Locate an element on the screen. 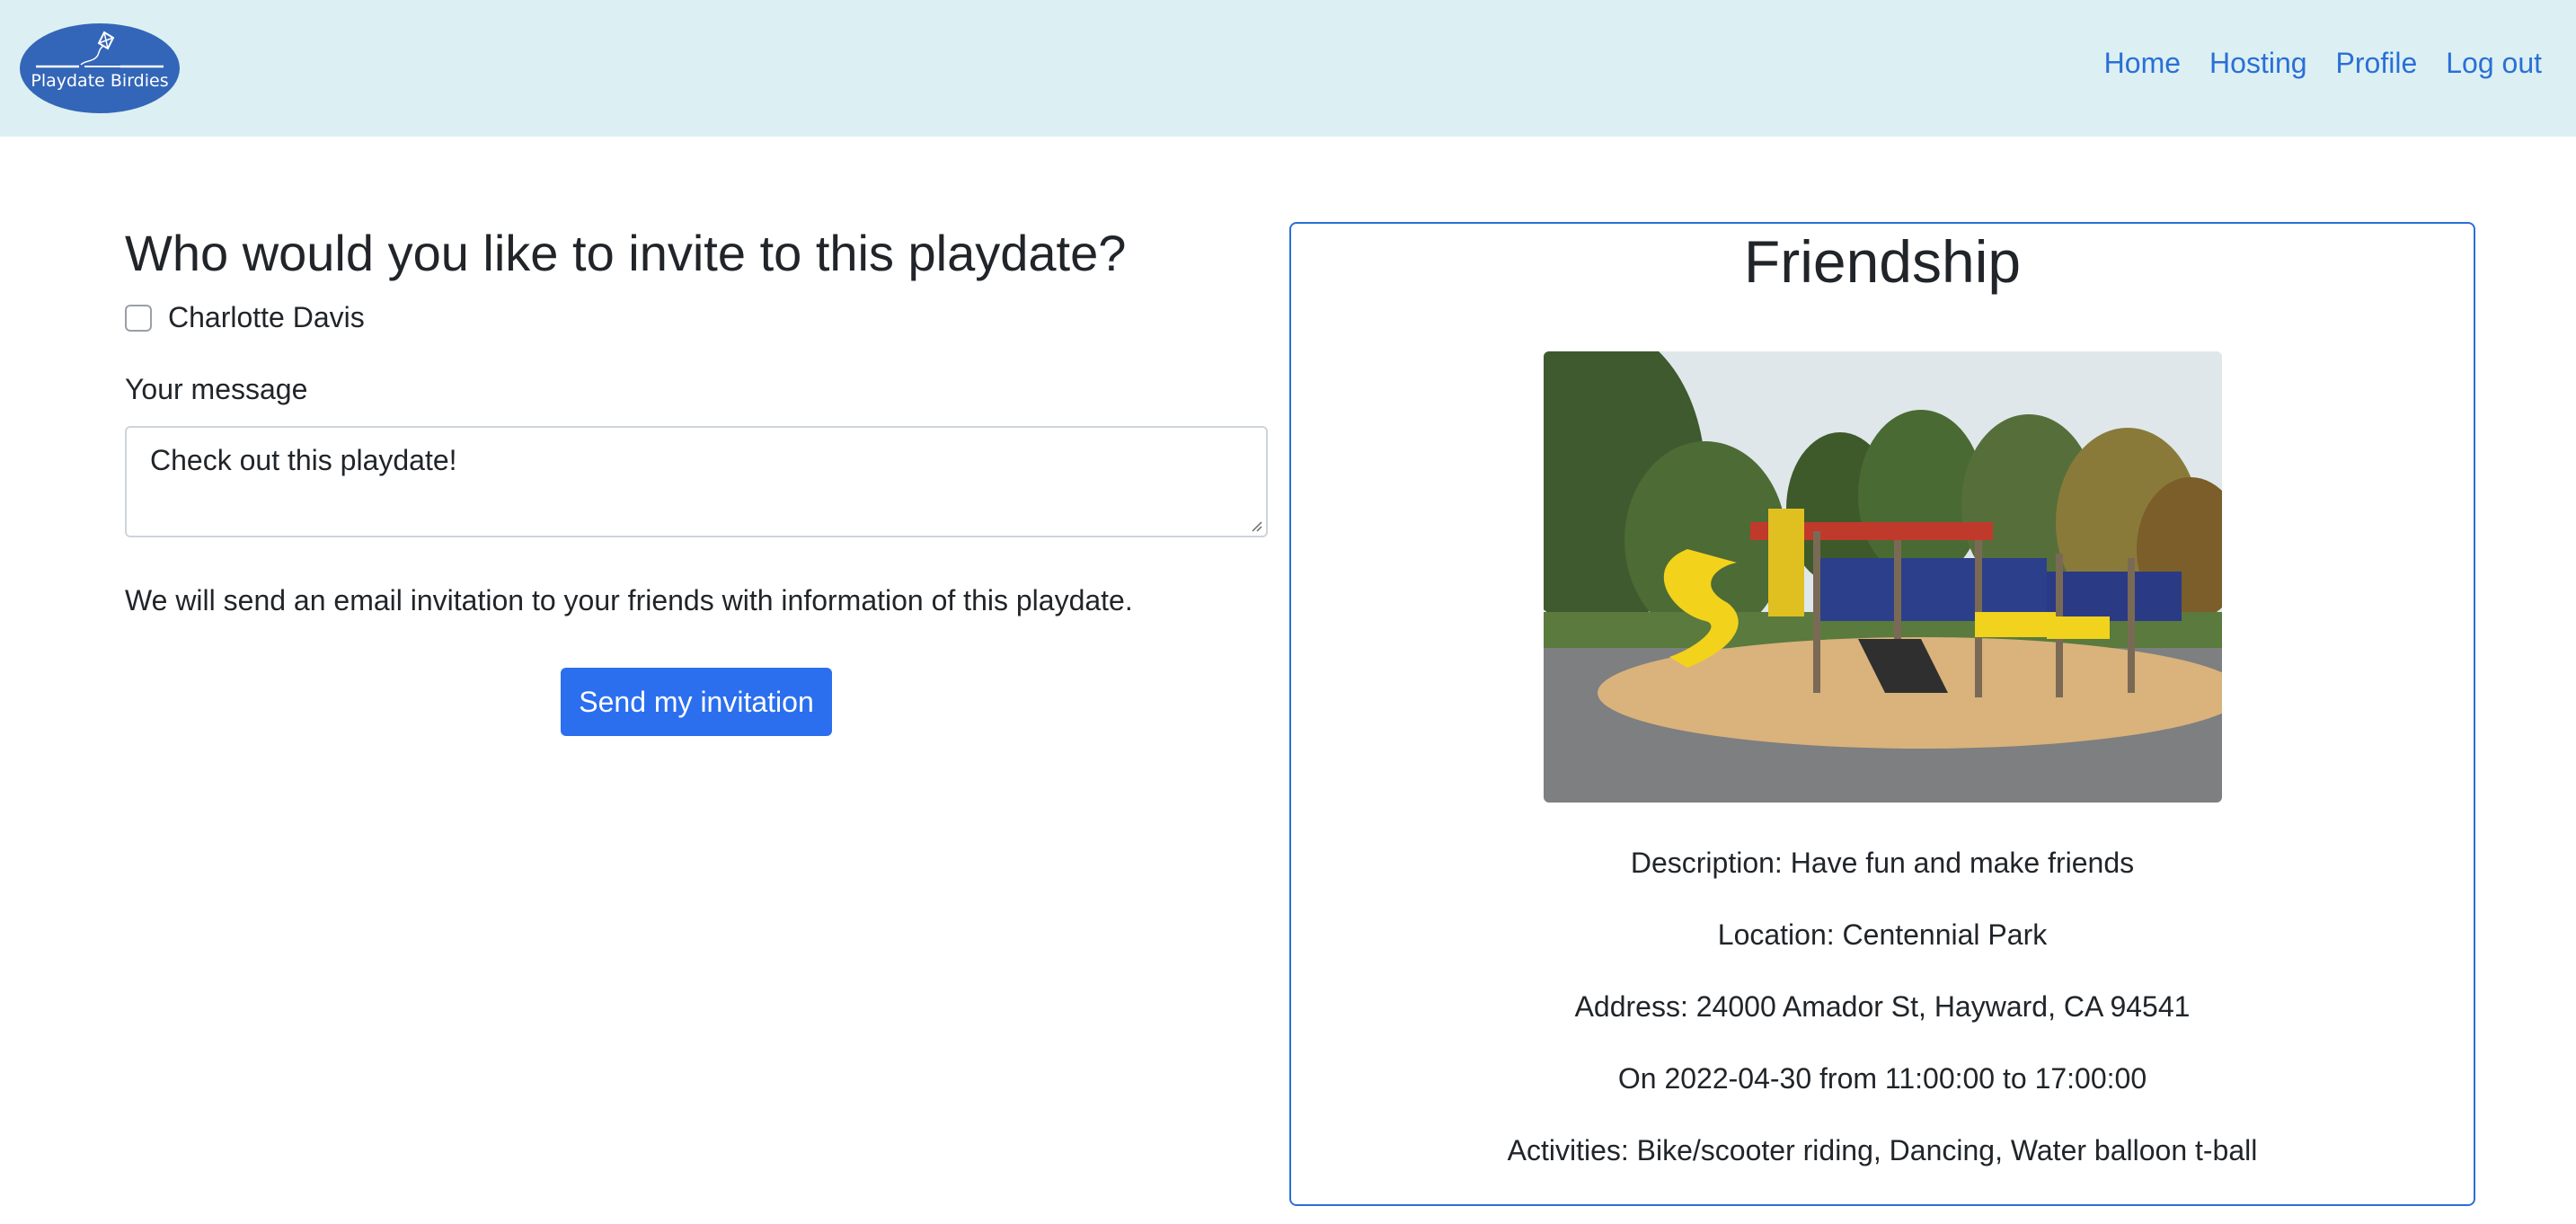 This screenshot has height=1224, width=2576. logo: Playdate Birdies is located at coordinates (100, 68).